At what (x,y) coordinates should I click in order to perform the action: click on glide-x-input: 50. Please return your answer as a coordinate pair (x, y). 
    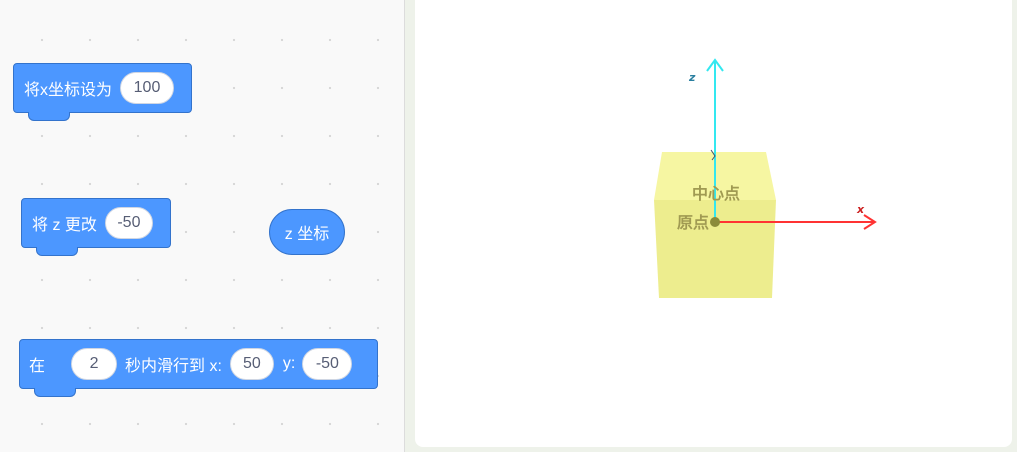
    Looking at the image, I should click on (251, 364).